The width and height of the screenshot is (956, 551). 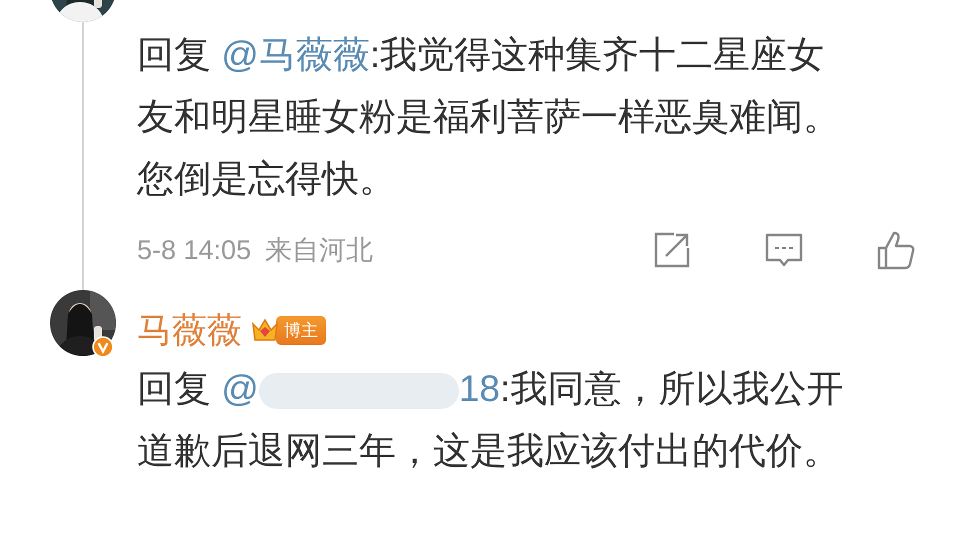 What do you see at coordinates (265, 330) in the screenshot?
I see `crown-icon` at bounding box center [265, 330].